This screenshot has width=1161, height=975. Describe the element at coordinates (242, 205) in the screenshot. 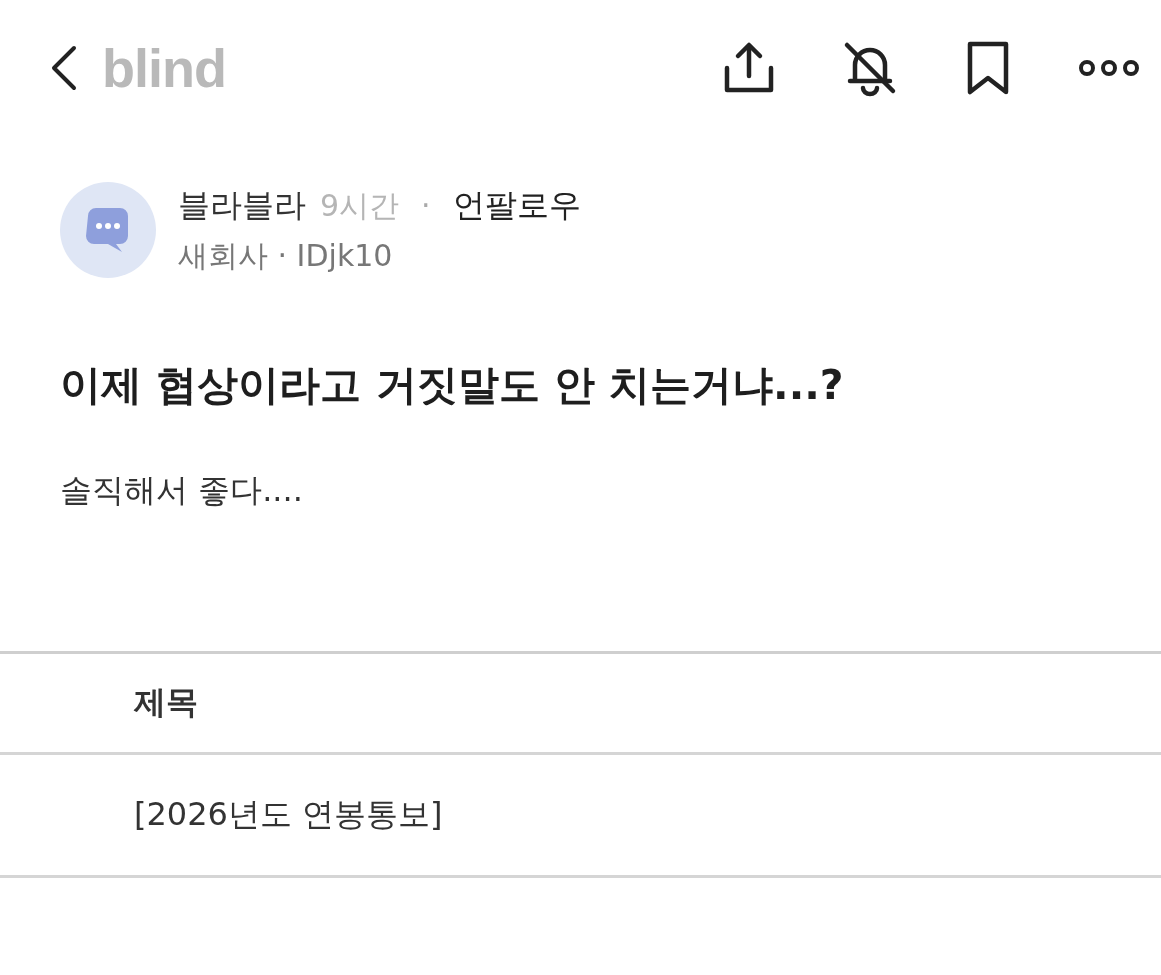

I see `author-name: 블라블라` at that location.